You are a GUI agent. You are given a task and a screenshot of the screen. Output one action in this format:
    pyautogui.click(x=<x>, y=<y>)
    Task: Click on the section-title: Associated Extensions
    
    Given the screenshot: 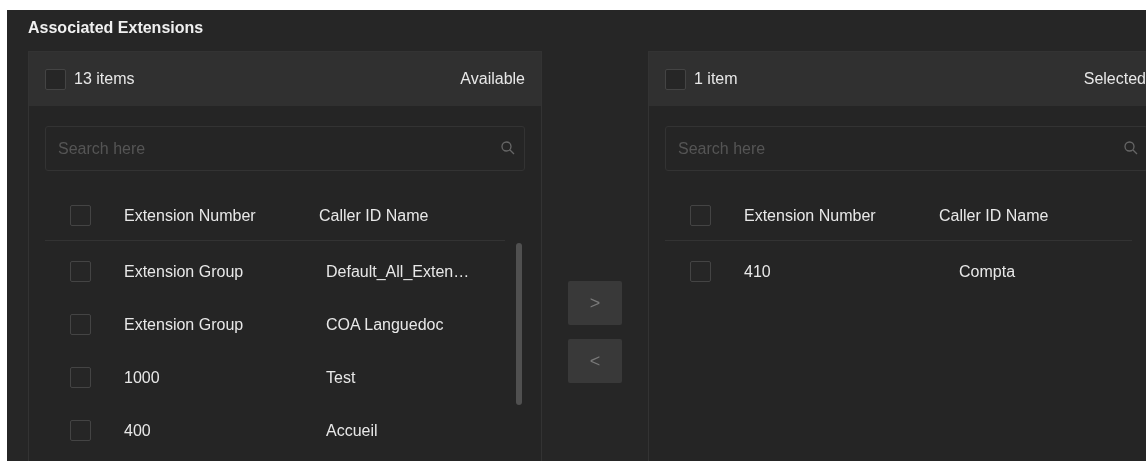 What is the action you would take?
    pyautogui.click(x=116, y=28)
    